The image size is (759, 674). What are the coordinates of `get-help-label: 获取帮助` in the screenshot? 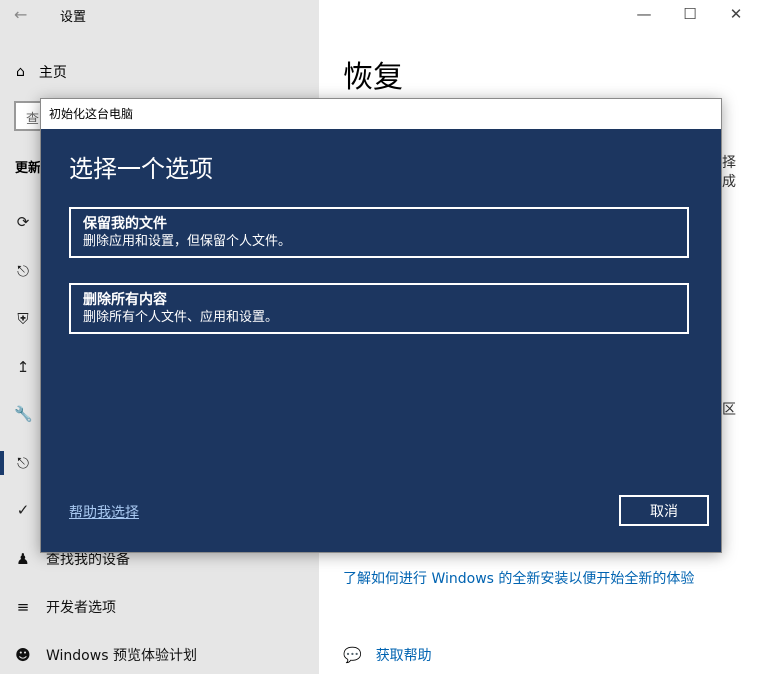 It's located at (403, 656).